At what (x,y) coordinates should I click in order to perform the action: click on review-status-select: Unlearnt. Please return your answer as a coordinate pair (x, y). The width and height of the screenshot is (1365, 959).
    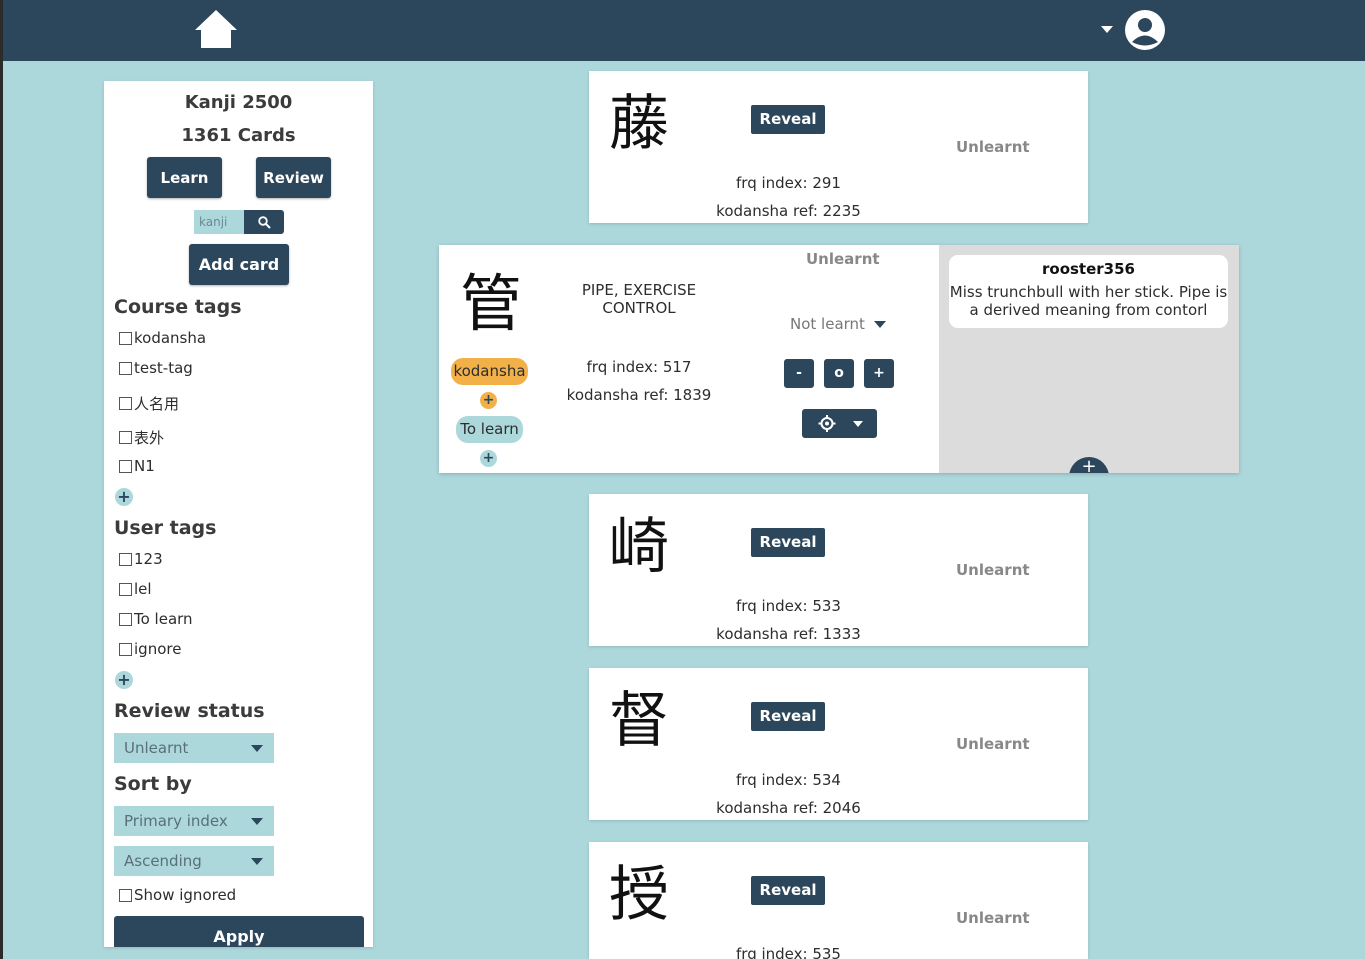
    Looking at the image, I should click on (194, 748).